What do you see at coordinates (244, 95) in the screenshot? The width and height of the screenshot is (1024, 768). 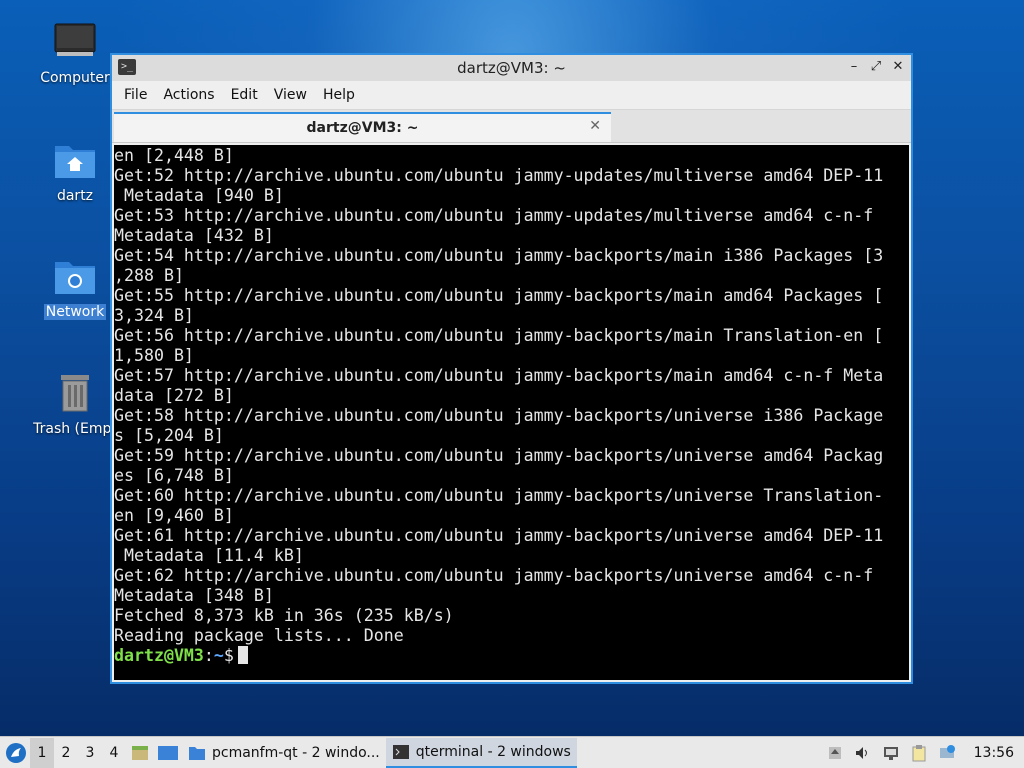 I see `menu-edit: Edit` at bounding box center [244, 95].